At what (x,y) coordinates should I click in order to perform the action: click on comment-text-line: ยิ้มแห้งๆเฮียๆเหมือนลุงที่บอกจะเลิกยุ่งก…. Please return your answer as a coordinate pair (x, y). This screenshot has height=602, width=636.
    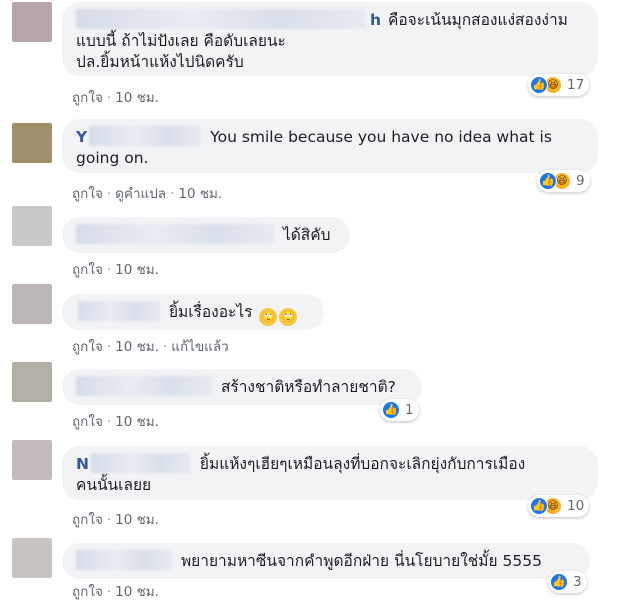
    Looking at the image, I should click on (362, 464).